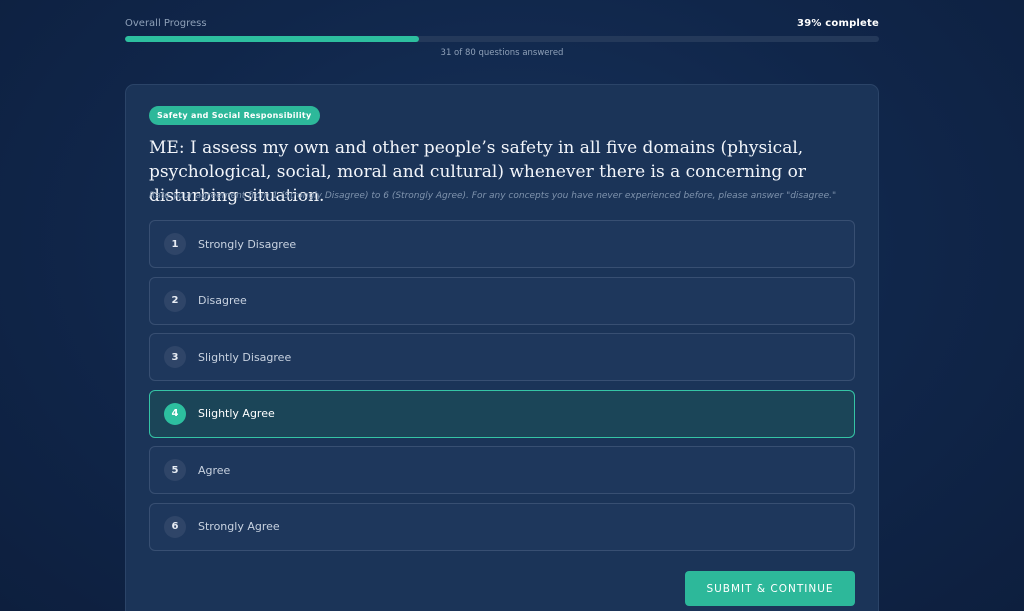 This screenshot has width=1024, height=611. Describe the element at coordinates (502, 244) in the screenshot. I see `option-strongly-disagree: 1 Strongly Disagree` at that location.